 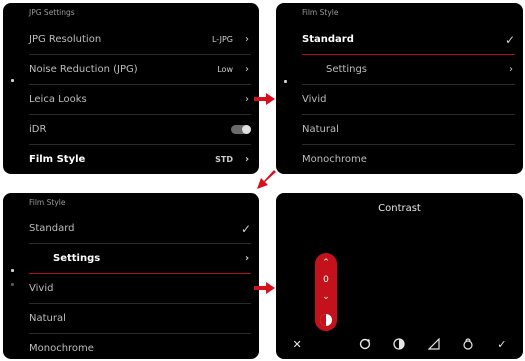 What do you see at coordinates (468, 344) in the screenshot?
I see `filter-icon` at bounding box center [468, 344].